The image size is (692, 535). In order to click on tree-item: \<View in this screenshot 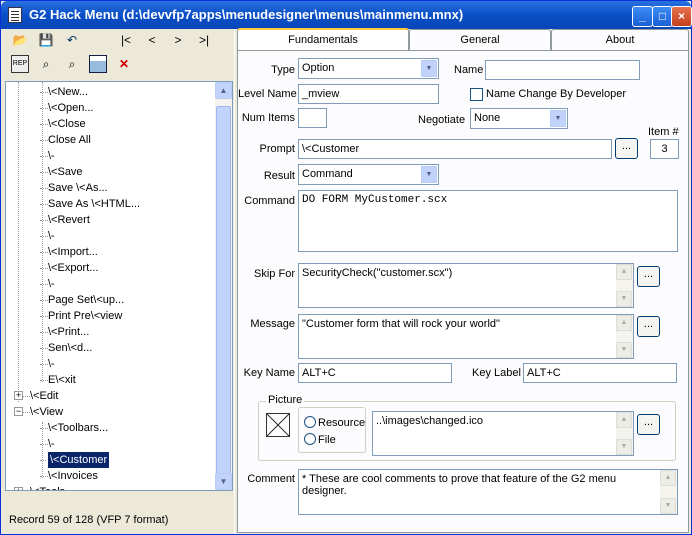, I will do `click(46, 412)`.